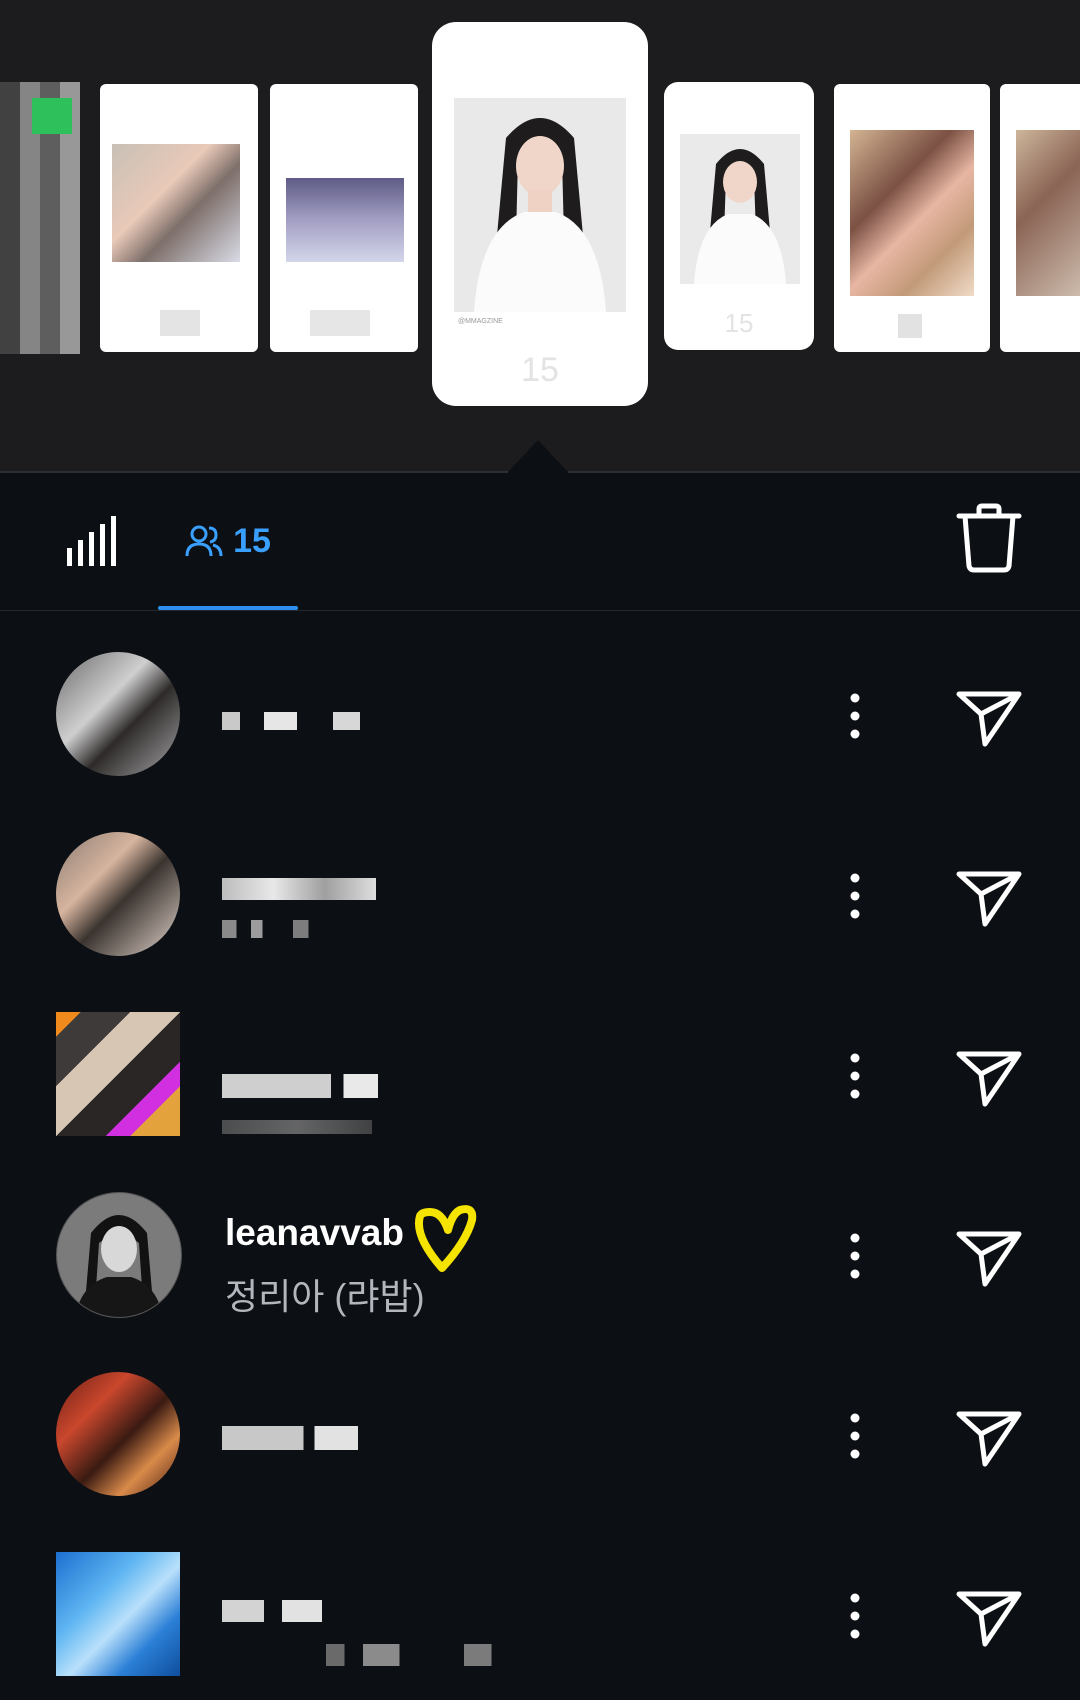 The width and height of the screenshot is (1080, 1700). I want to click on tab-viewers: 15, so click(228, 541).